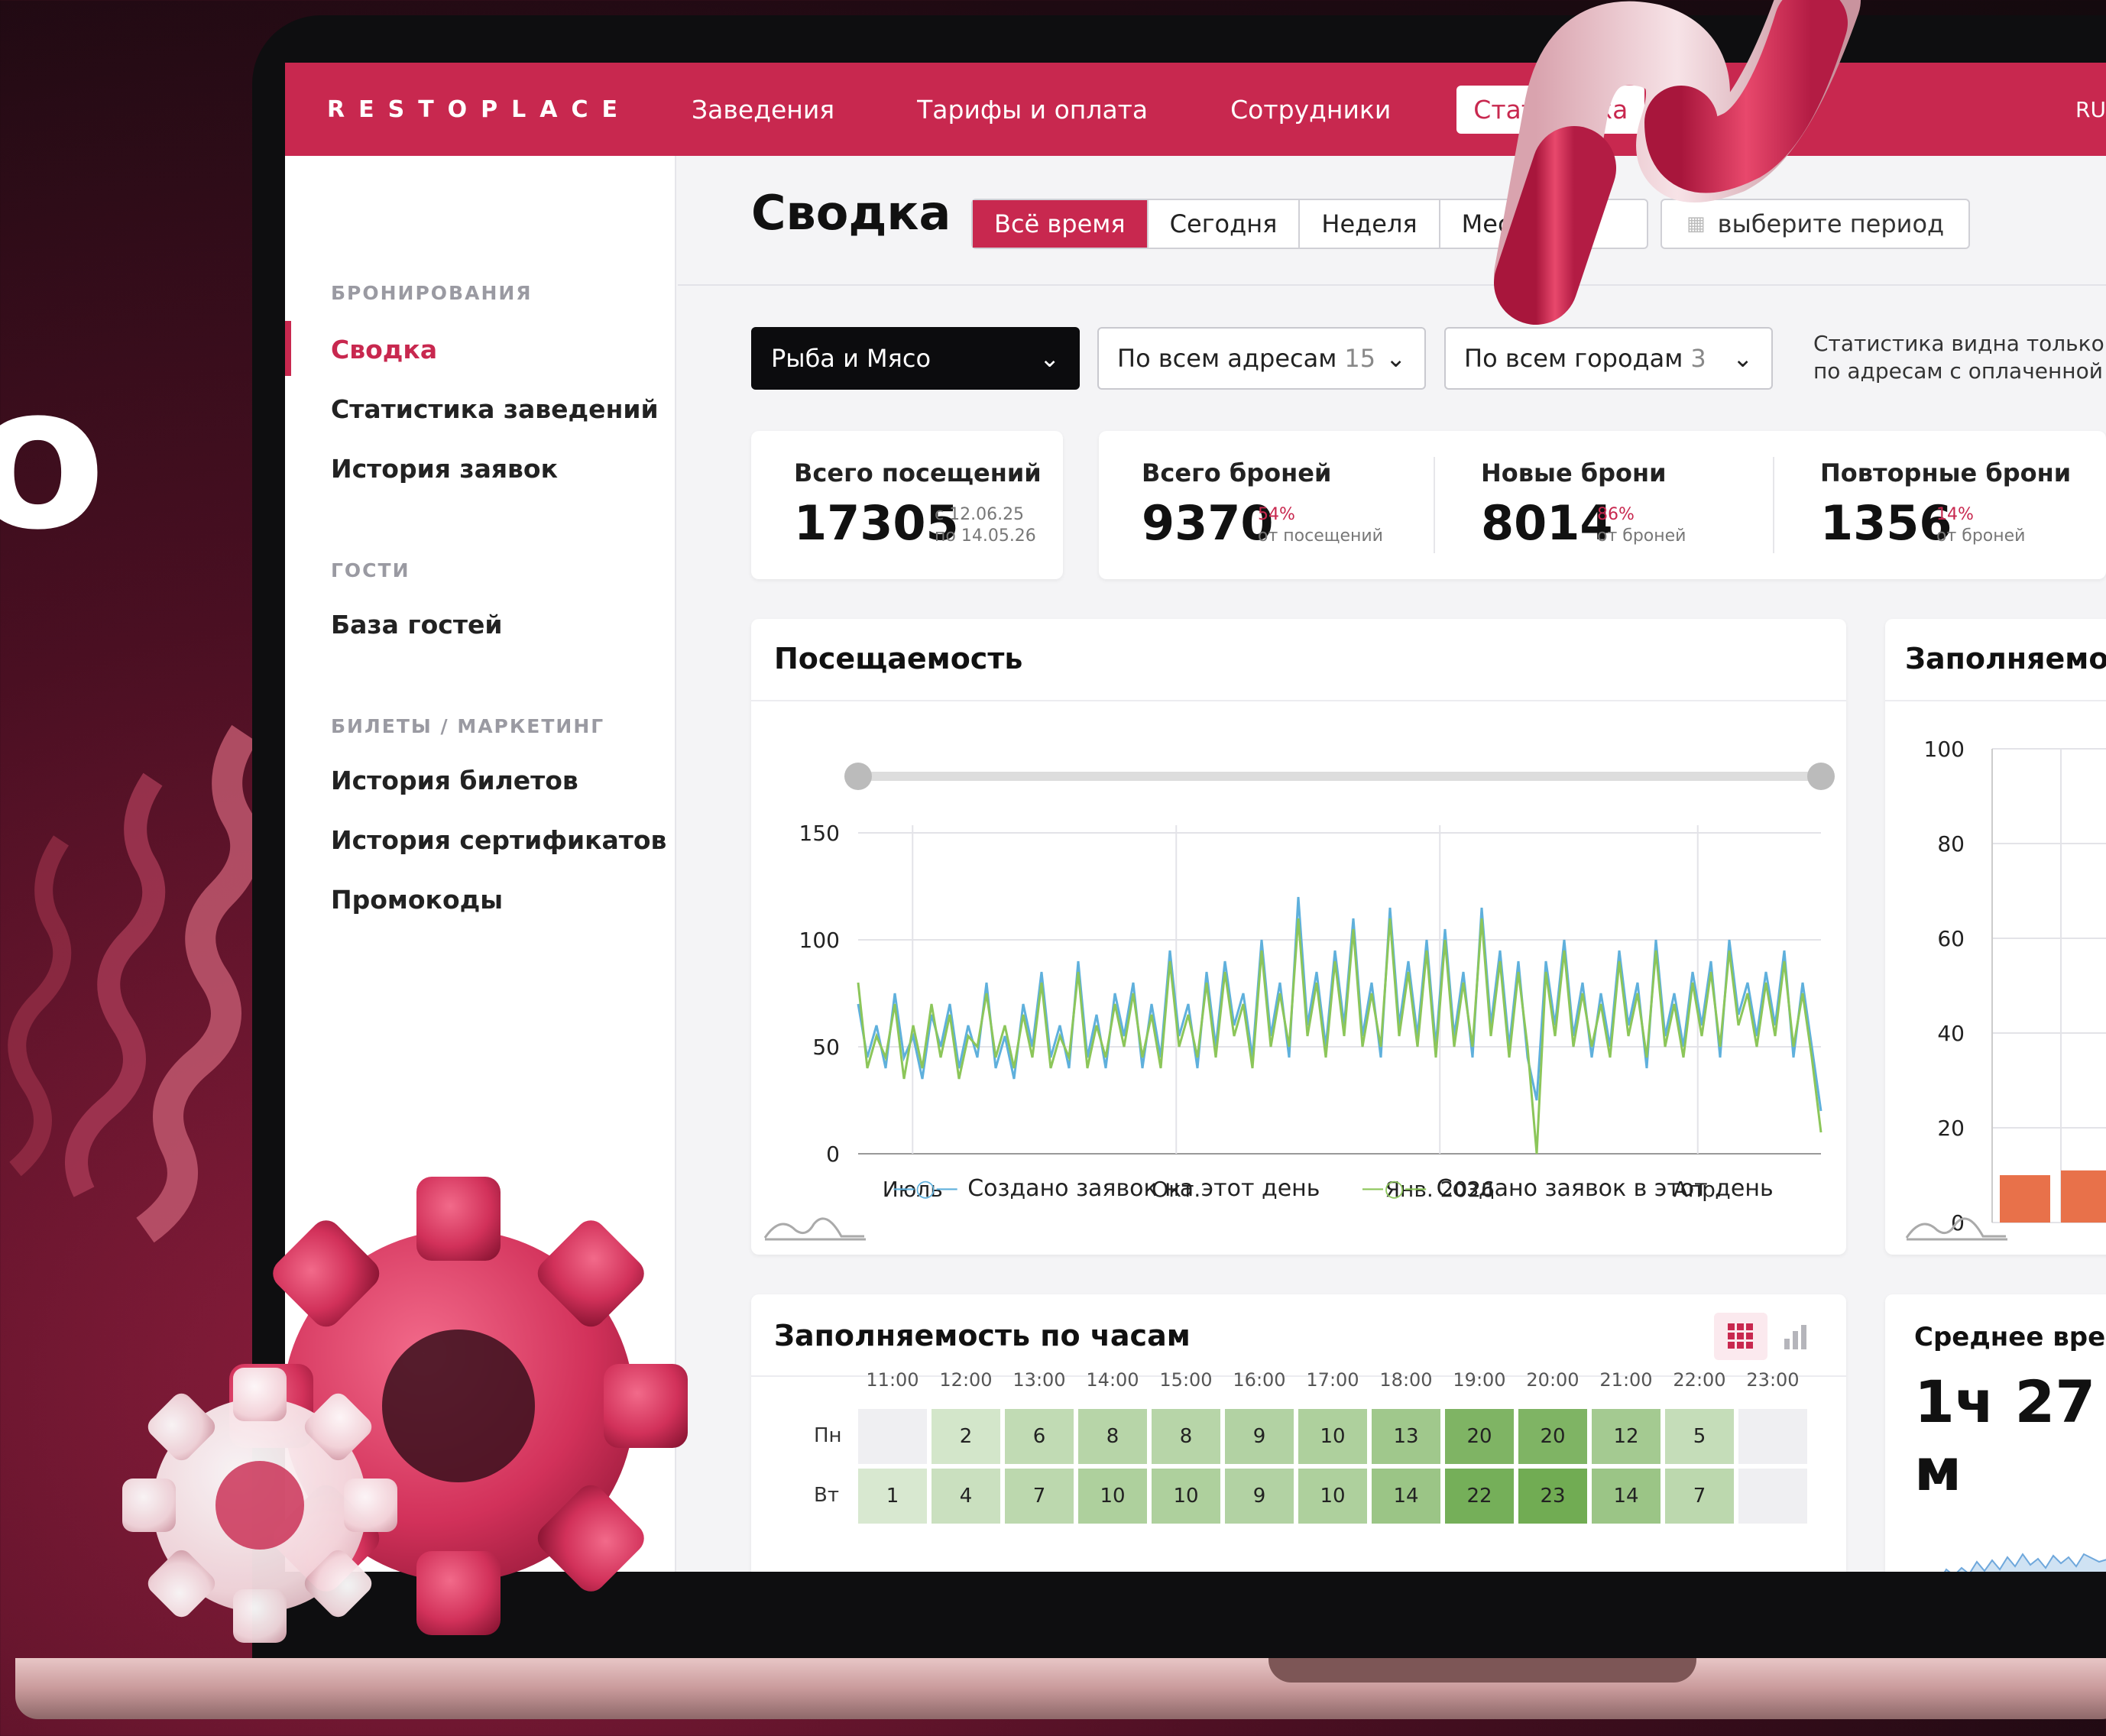 Image resolution: width=2106 pixels, height=1736 pixels. Describe the element at coordinates (1479, 1497) in the screenshot. I see `heatmap-cell: 22` at that location.